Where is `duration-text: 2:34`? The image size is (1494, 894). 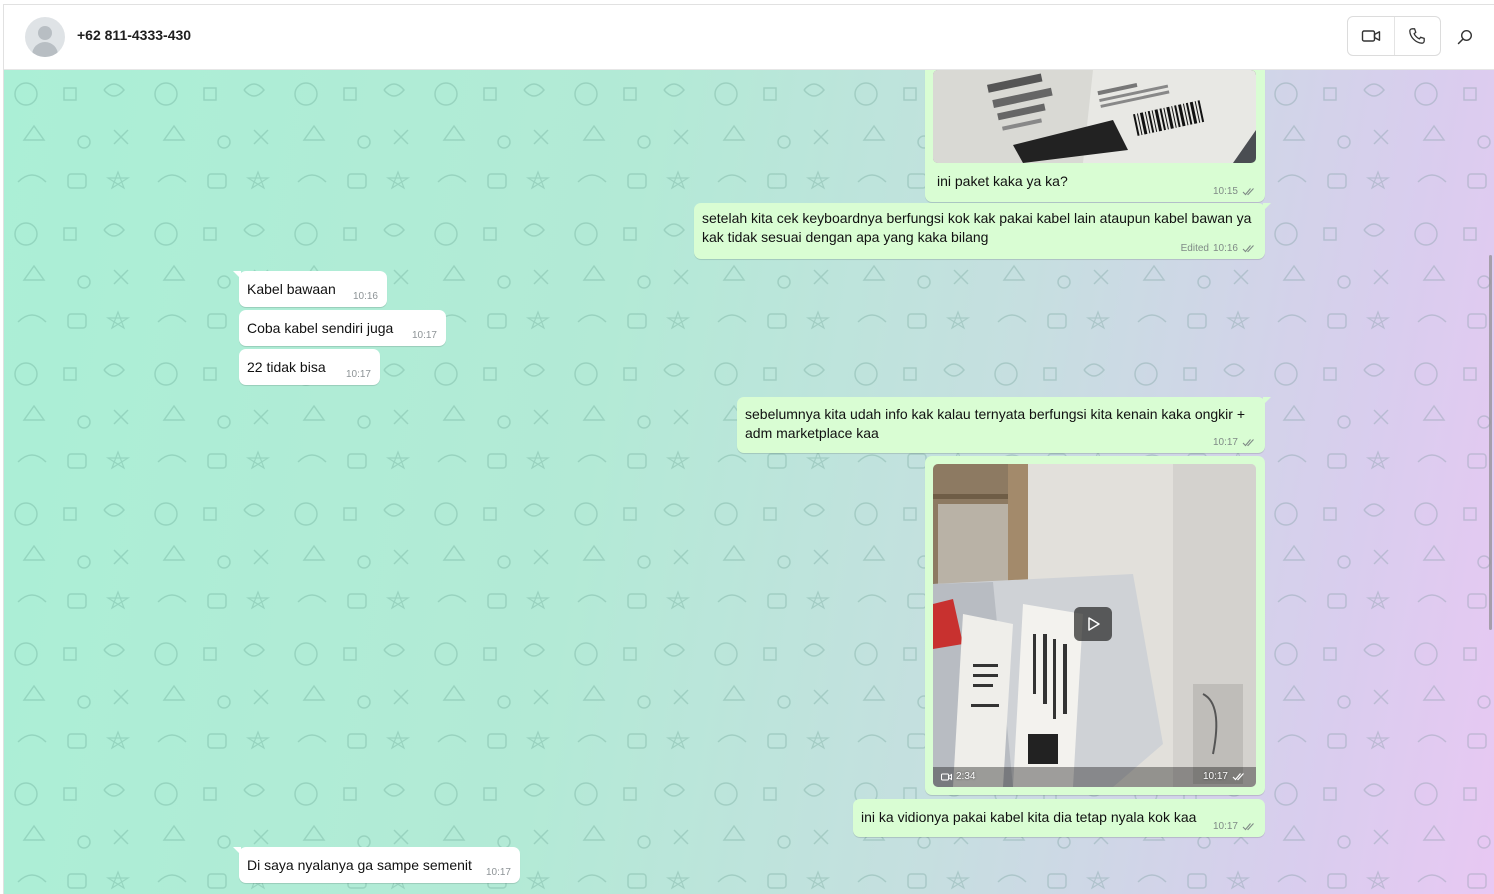
duration-text: 2:34 is located at coordinates (966, 776).